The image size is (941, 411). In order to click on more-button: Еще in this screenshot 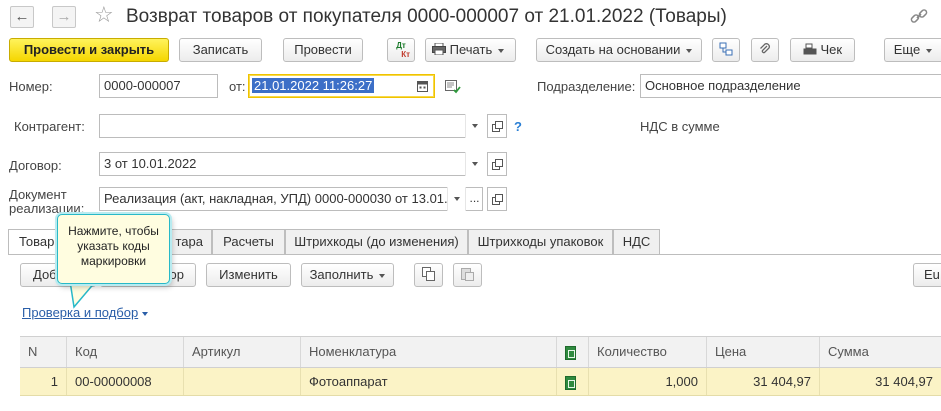, I will do `click(912, 50)`.